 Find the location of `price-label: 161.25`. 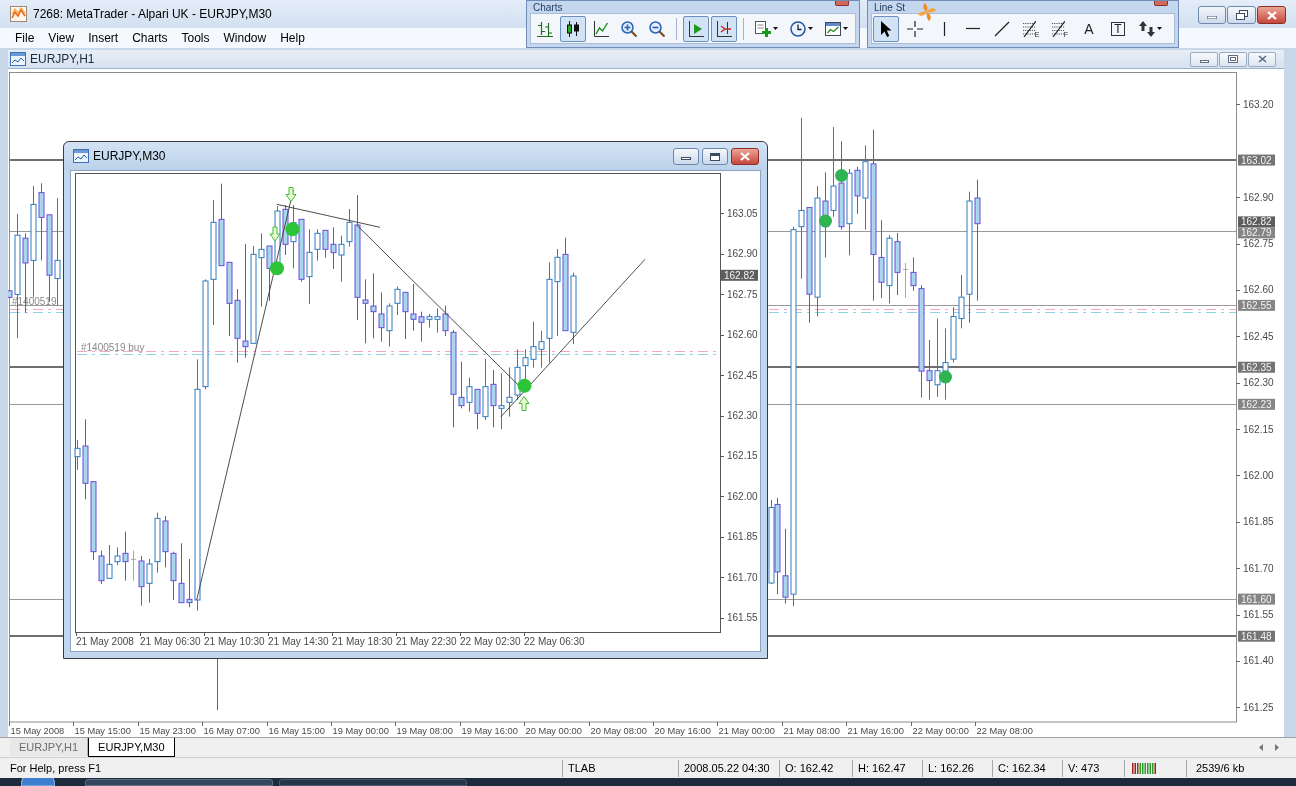

price-label: 161.25 is located at coordinates (1258, 707).